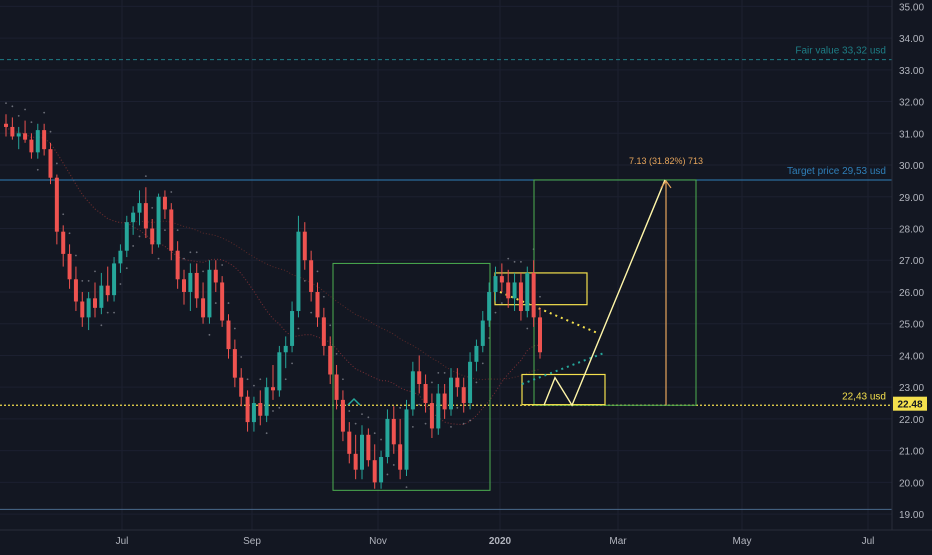 The image size is (932, 555). I want to click on y-tick-label: 26.00, so click(911, 293).